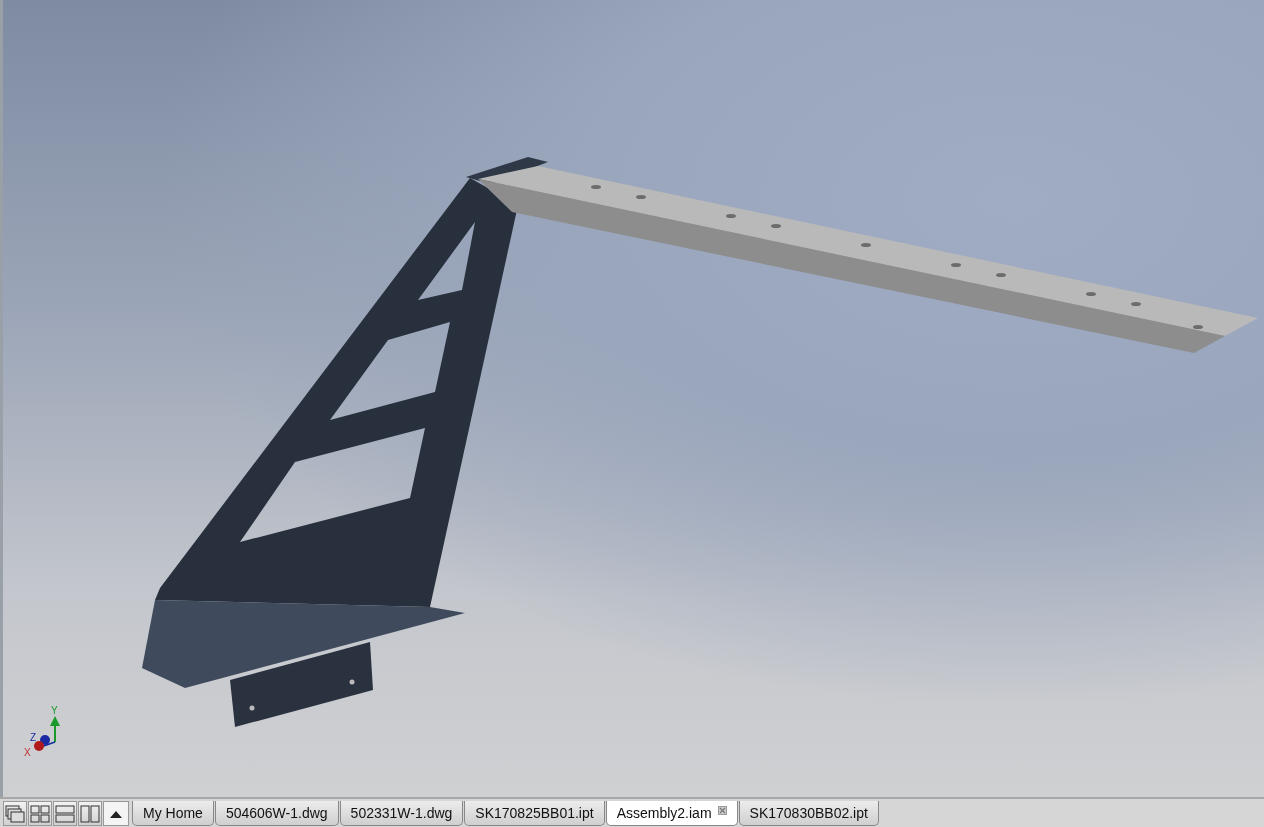 The width and height of the screenshot is (1264, 827). What do you see at coordinates (401, 813) in the screenshot?
I see `document-tab: 502331W-1.dwg` at bounding box center [401, 813].